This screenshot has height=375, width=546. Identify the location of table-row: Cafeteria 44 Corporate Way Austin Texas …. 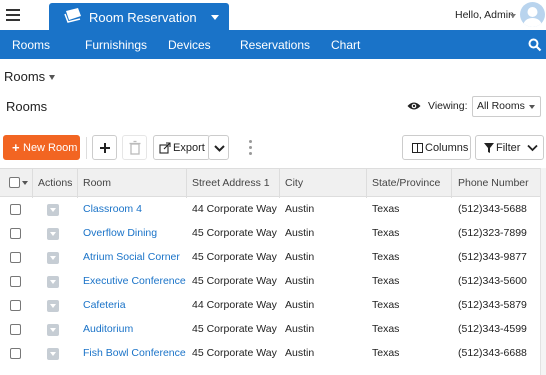
(273, 306).